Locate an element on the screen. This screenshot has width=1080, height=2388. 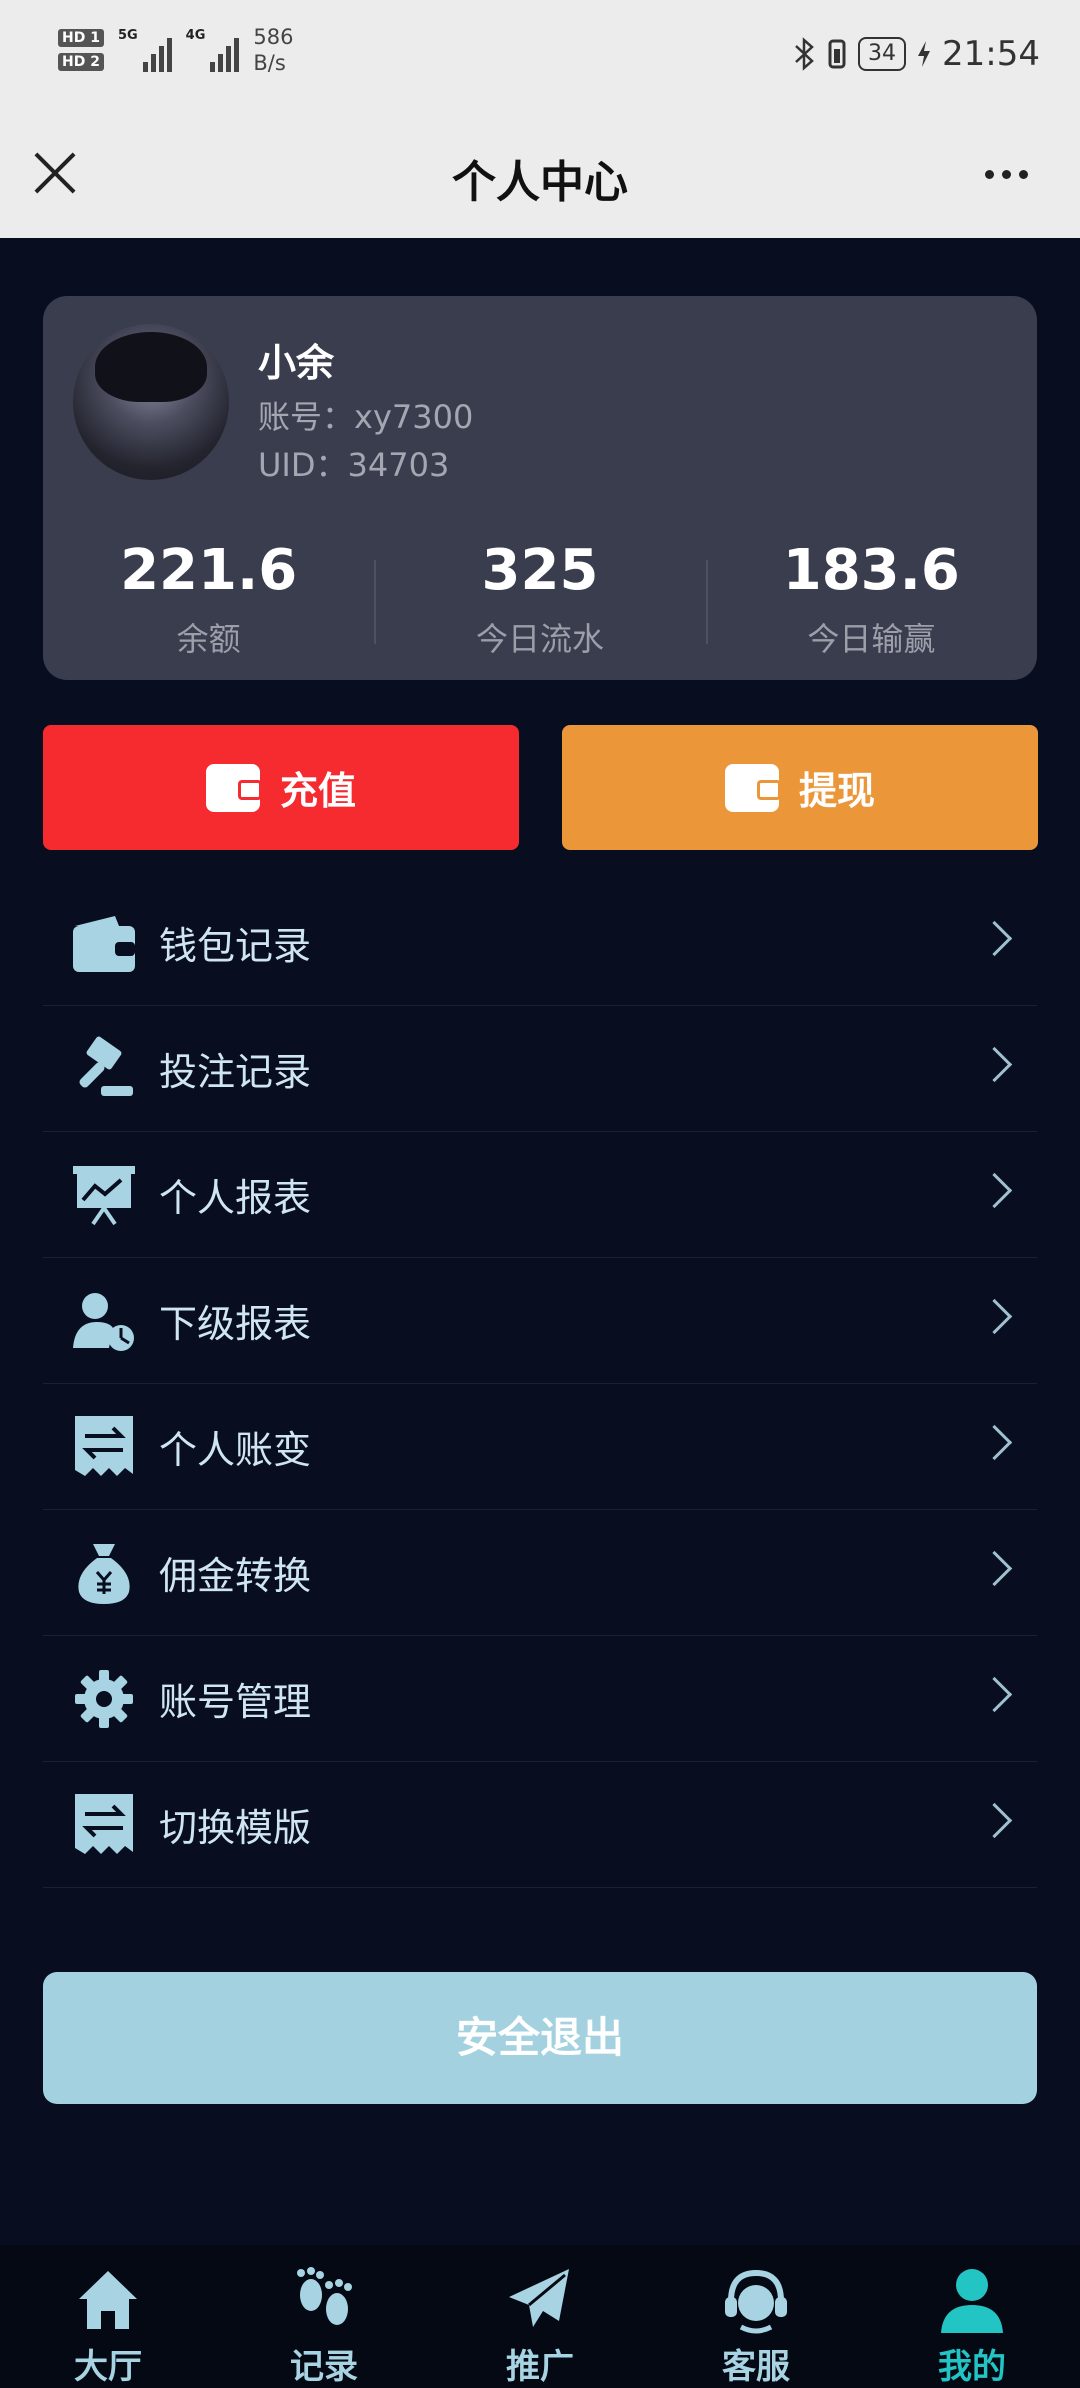
menu-label: 个人报表 is located at coordinates (235, 1198).